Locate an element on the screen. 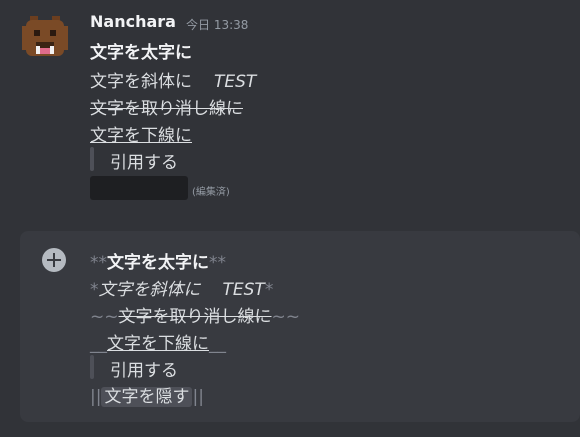 The width and height of the screenshot is (580, 437). quote-bar is located at coordinates (92, 159).